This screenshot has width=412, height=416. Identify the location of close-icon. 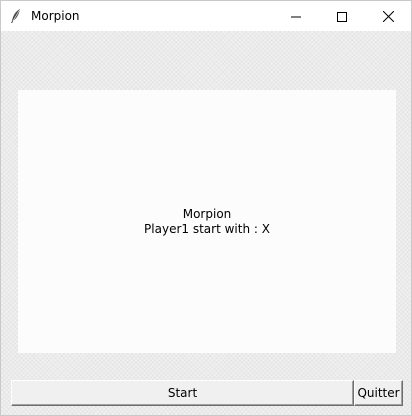
(388, 16).